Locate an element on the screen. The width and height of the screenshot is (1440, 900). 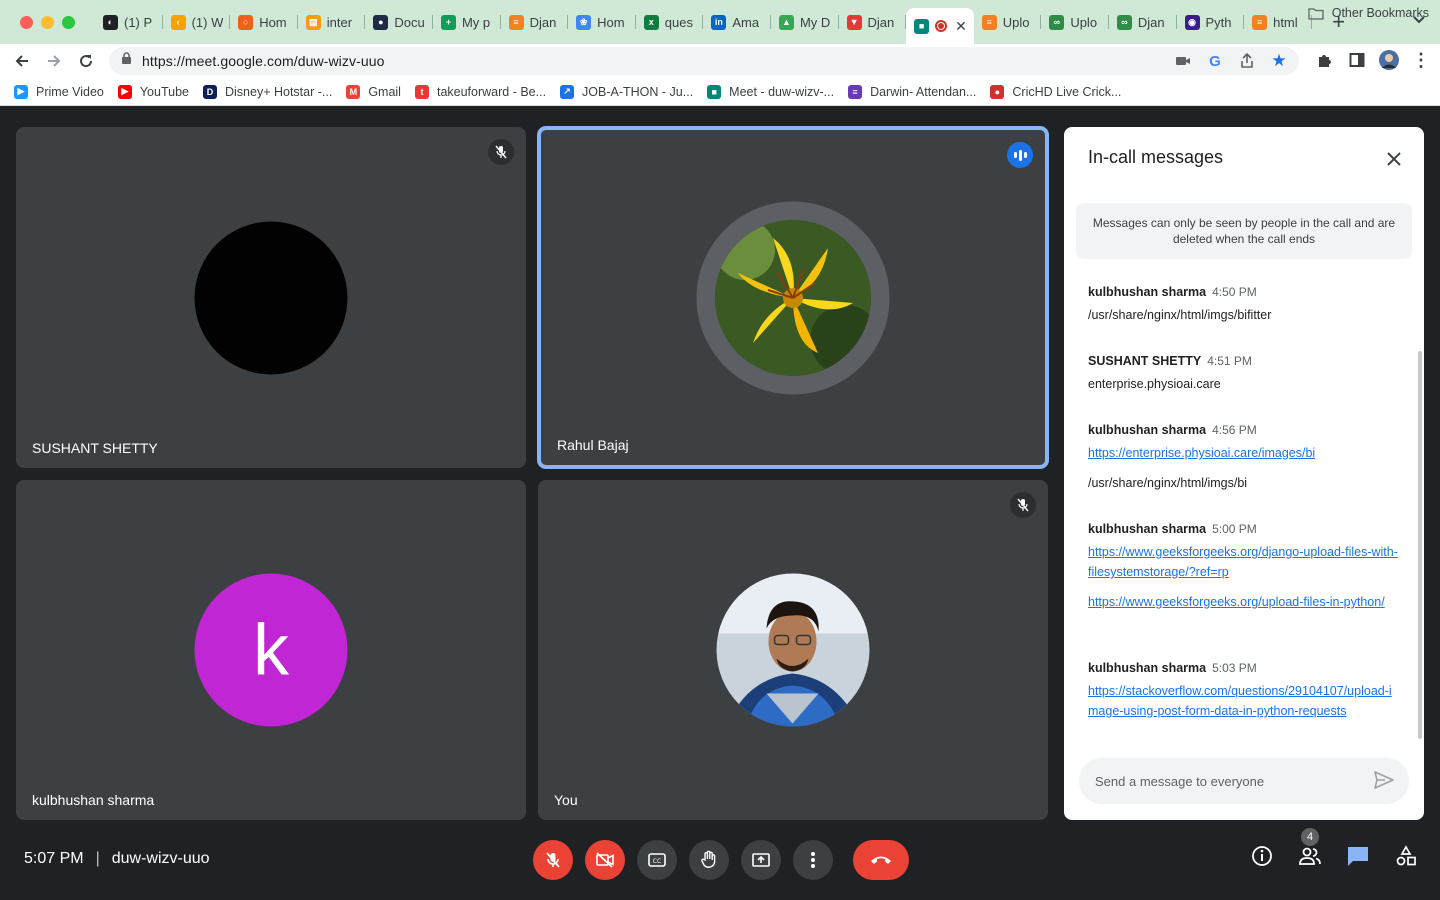
tab-active-meet: ■ ✕ is located at coordinates (940, 26).